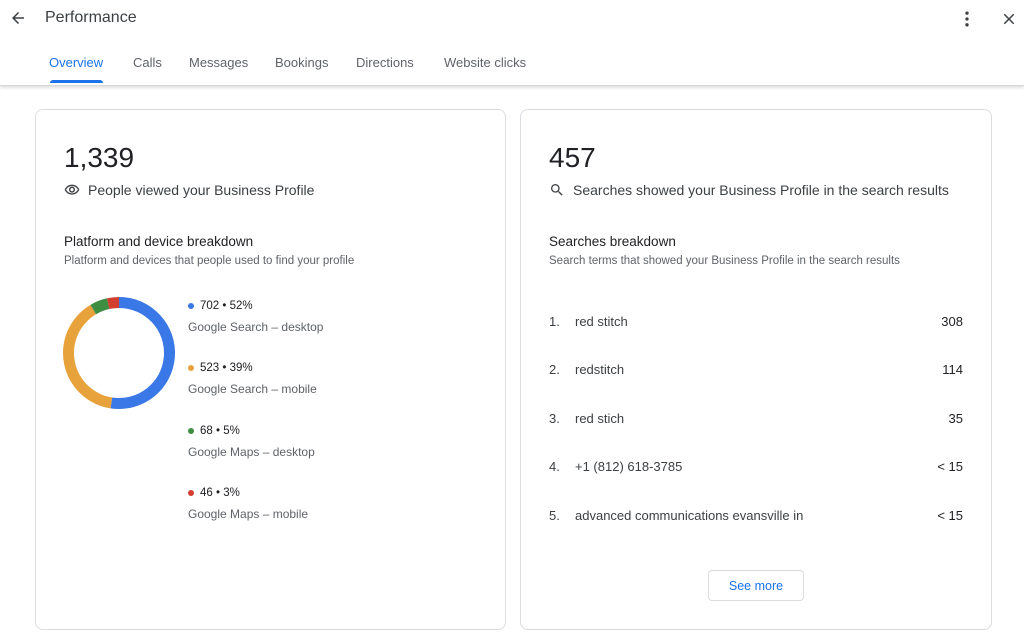  Describe the element at coordinates (756, 418) in the screenshot. I see `search-term-row: 3. red stich 35` at that location.